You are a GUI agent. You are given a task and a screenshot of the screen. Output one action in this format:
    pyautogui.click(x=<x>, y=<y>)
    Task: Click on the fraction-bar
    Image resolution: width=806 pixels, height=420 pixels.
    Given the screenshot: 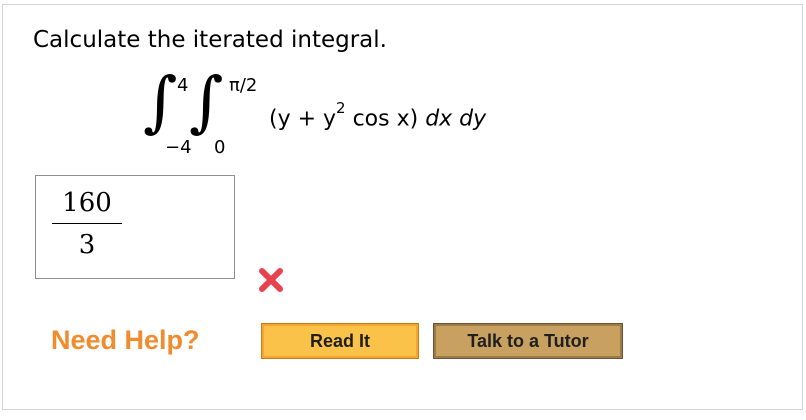 What is the action you would take?
    pyautogui.click(x=87, y=223)
    